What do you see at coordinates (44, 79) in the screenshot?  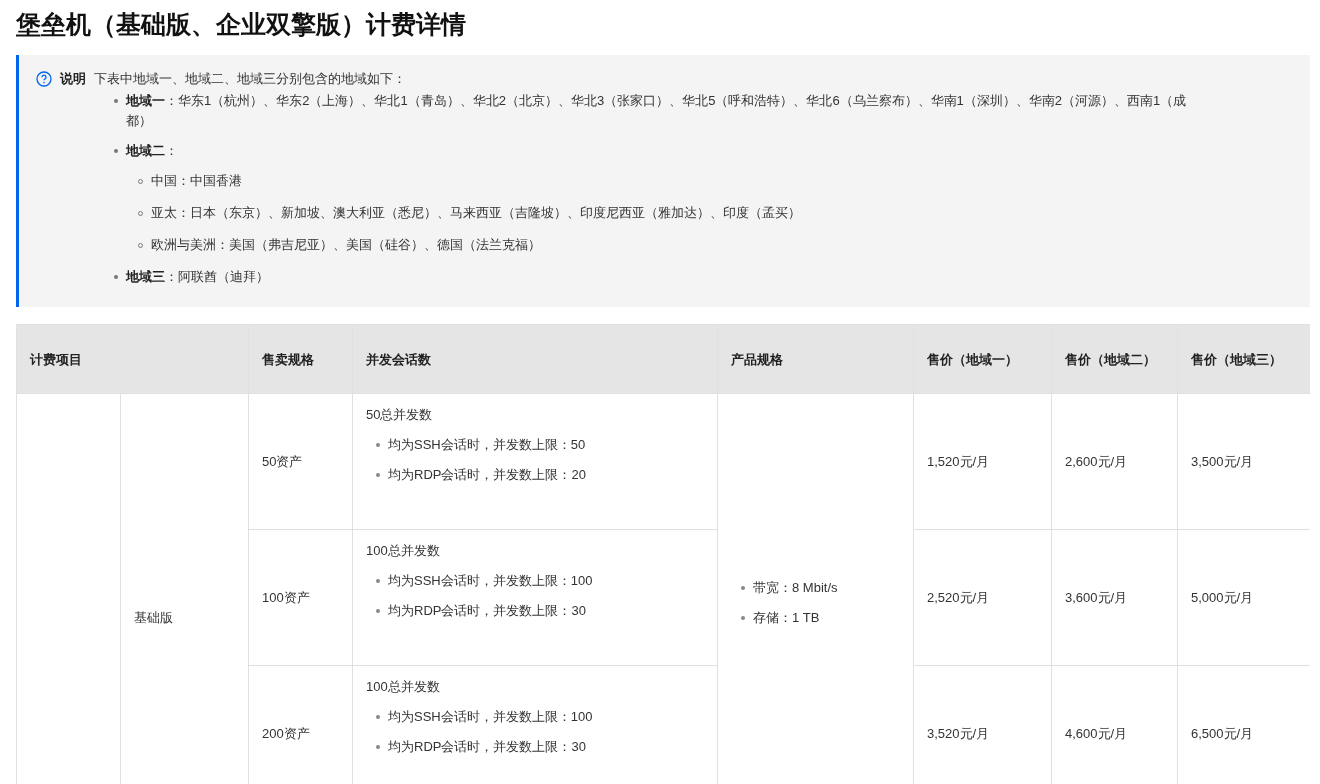 I see `help-icon` at bounding box center [44, 79].